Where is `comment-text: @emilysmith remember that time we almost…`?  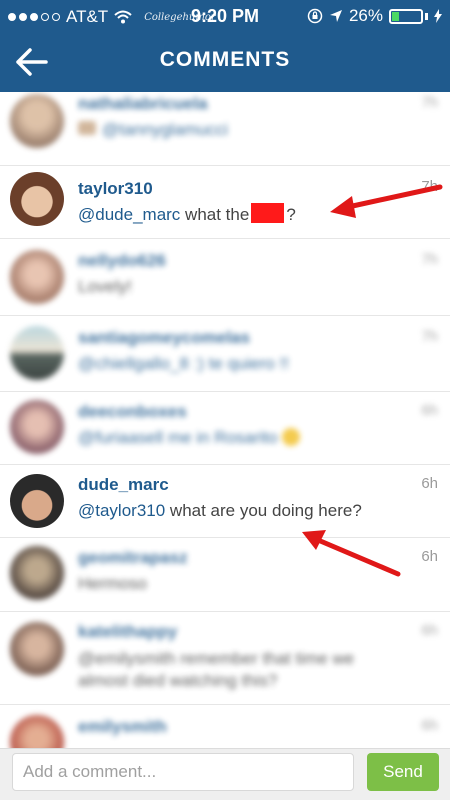 comment-text: @emilysmith remember that time we almost… is located at coordinates (216, 669).